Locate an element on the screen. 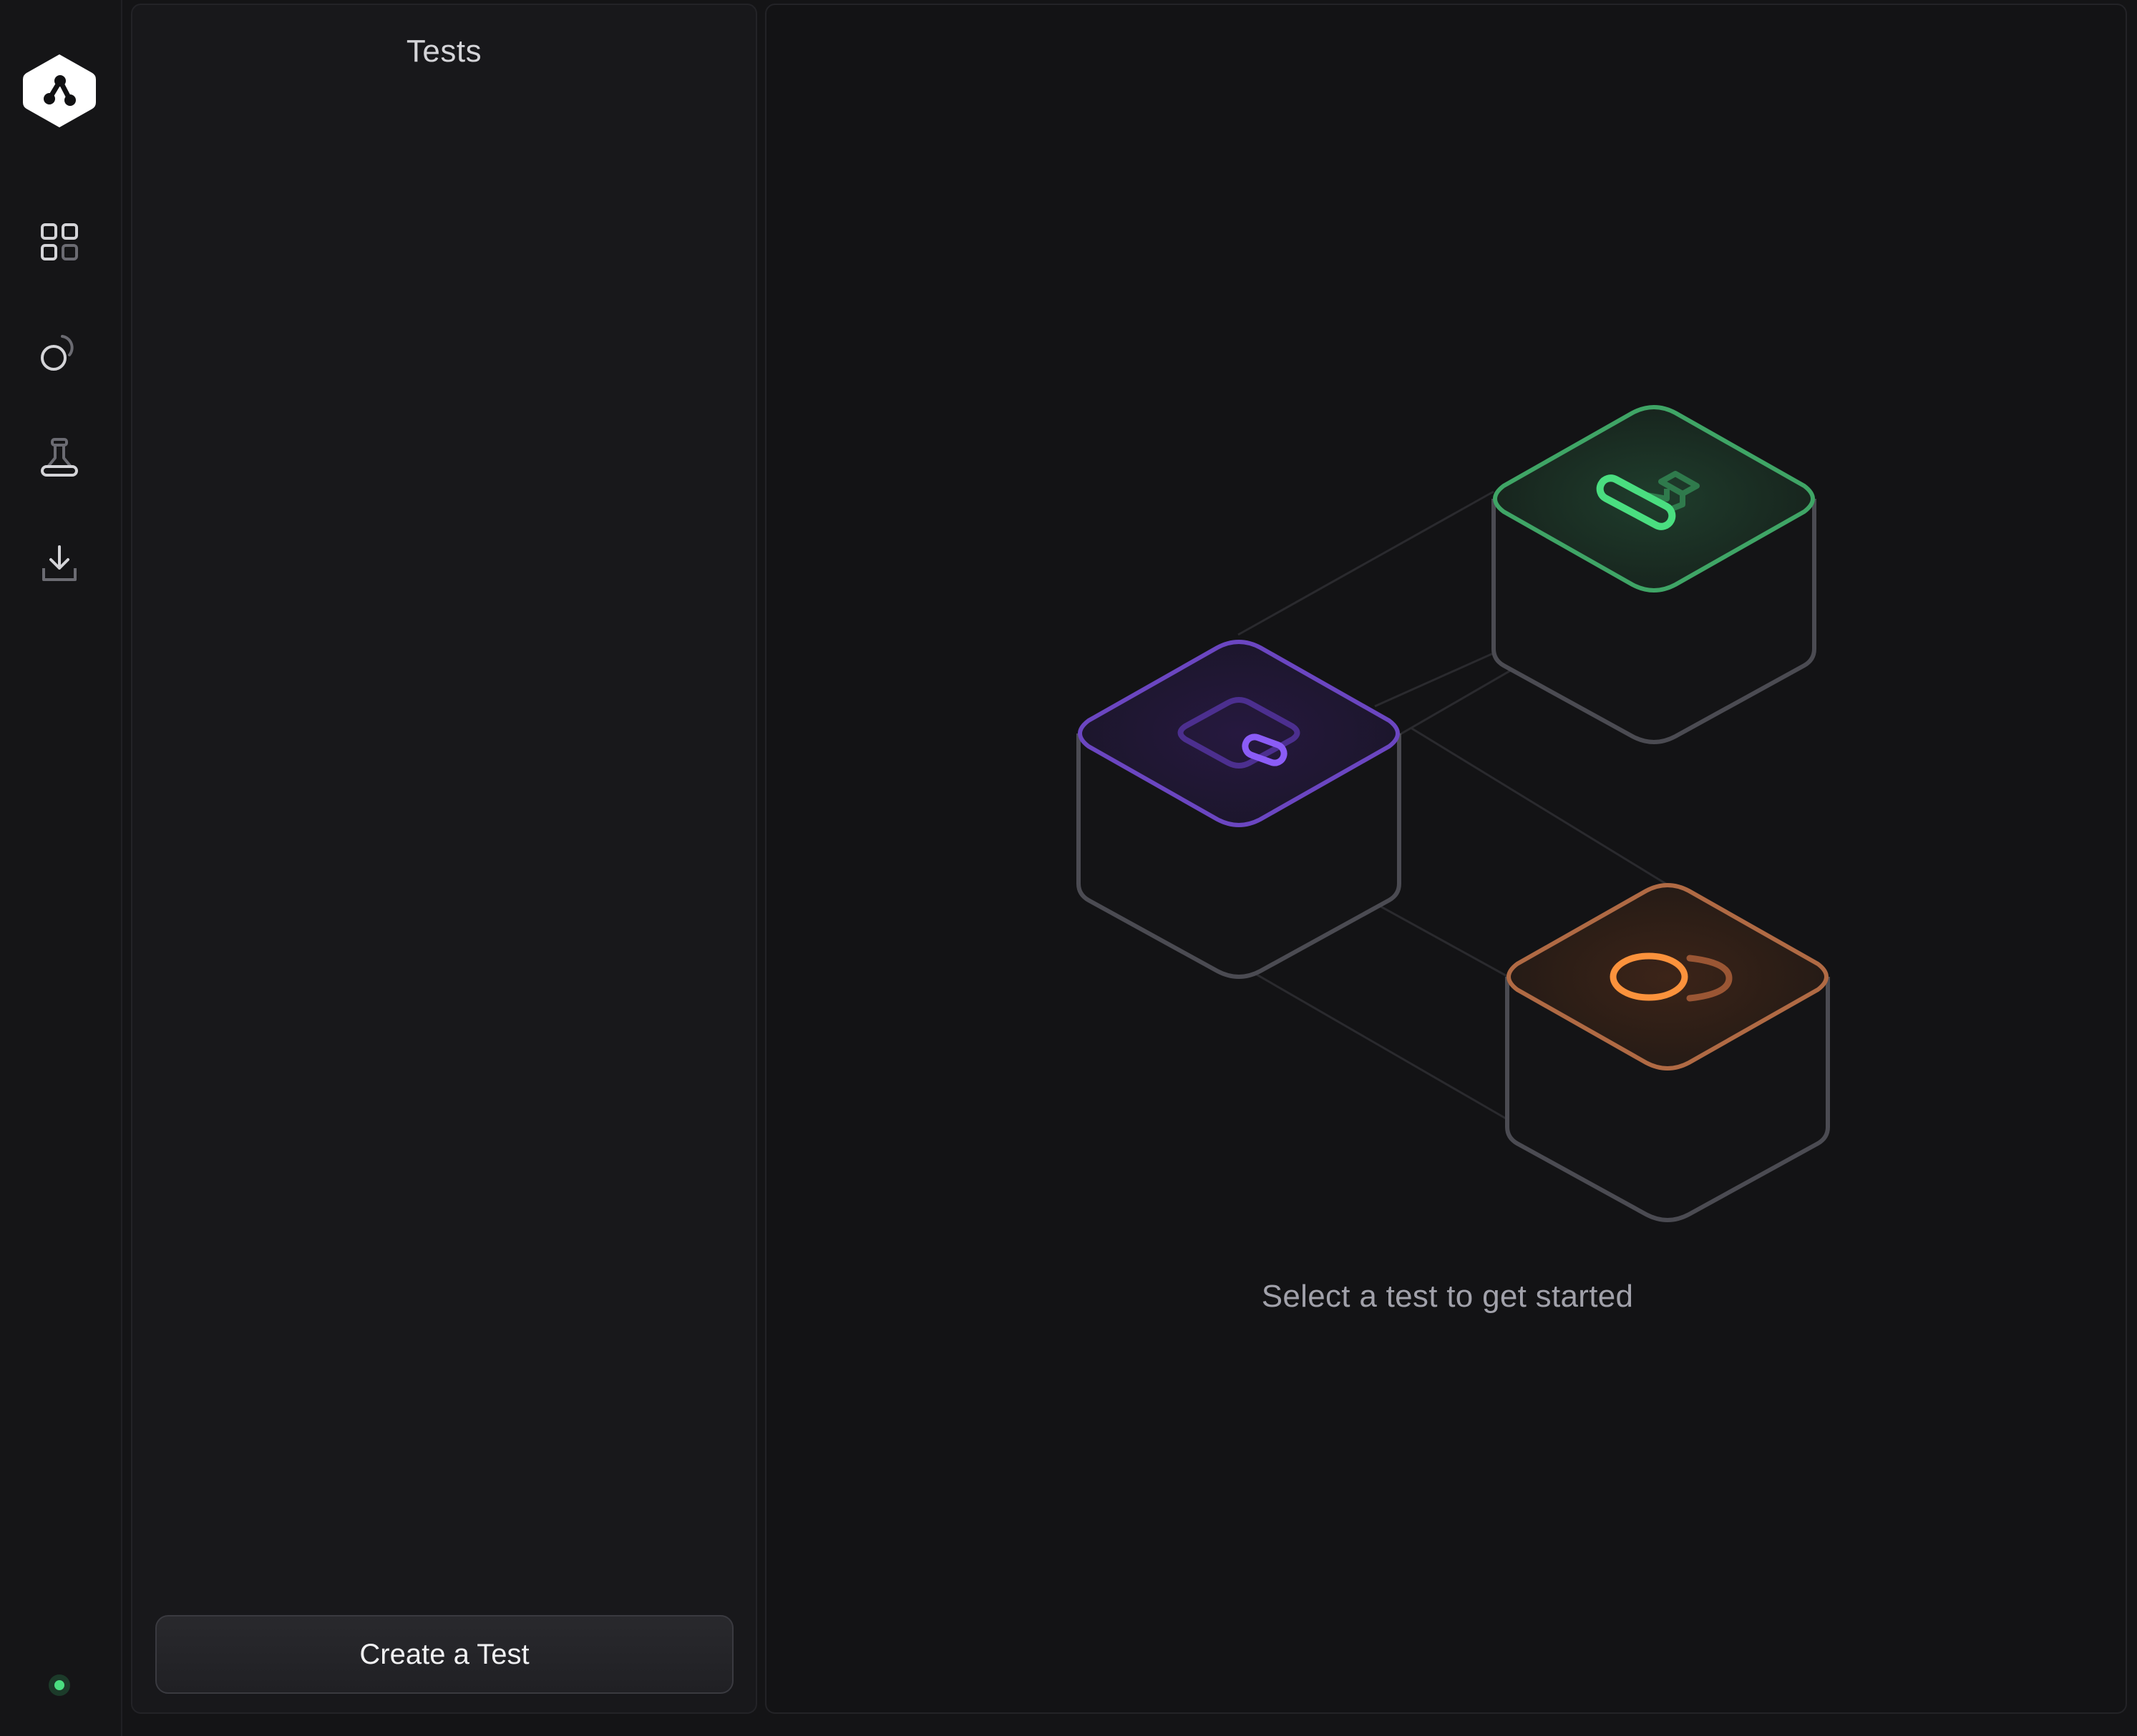  nav-tests is located at coordinates (59, 458).